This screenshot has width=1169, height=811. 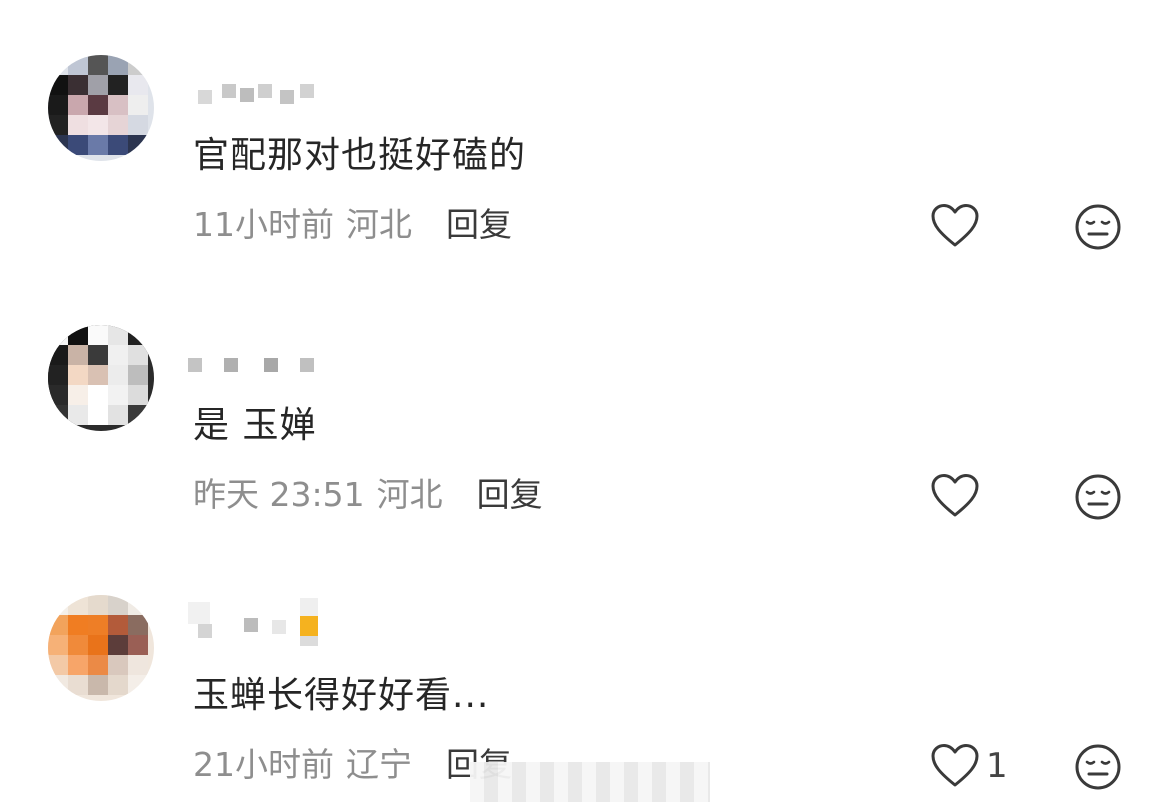 I want to click on like-count: 1, so click(x=997, y=766).